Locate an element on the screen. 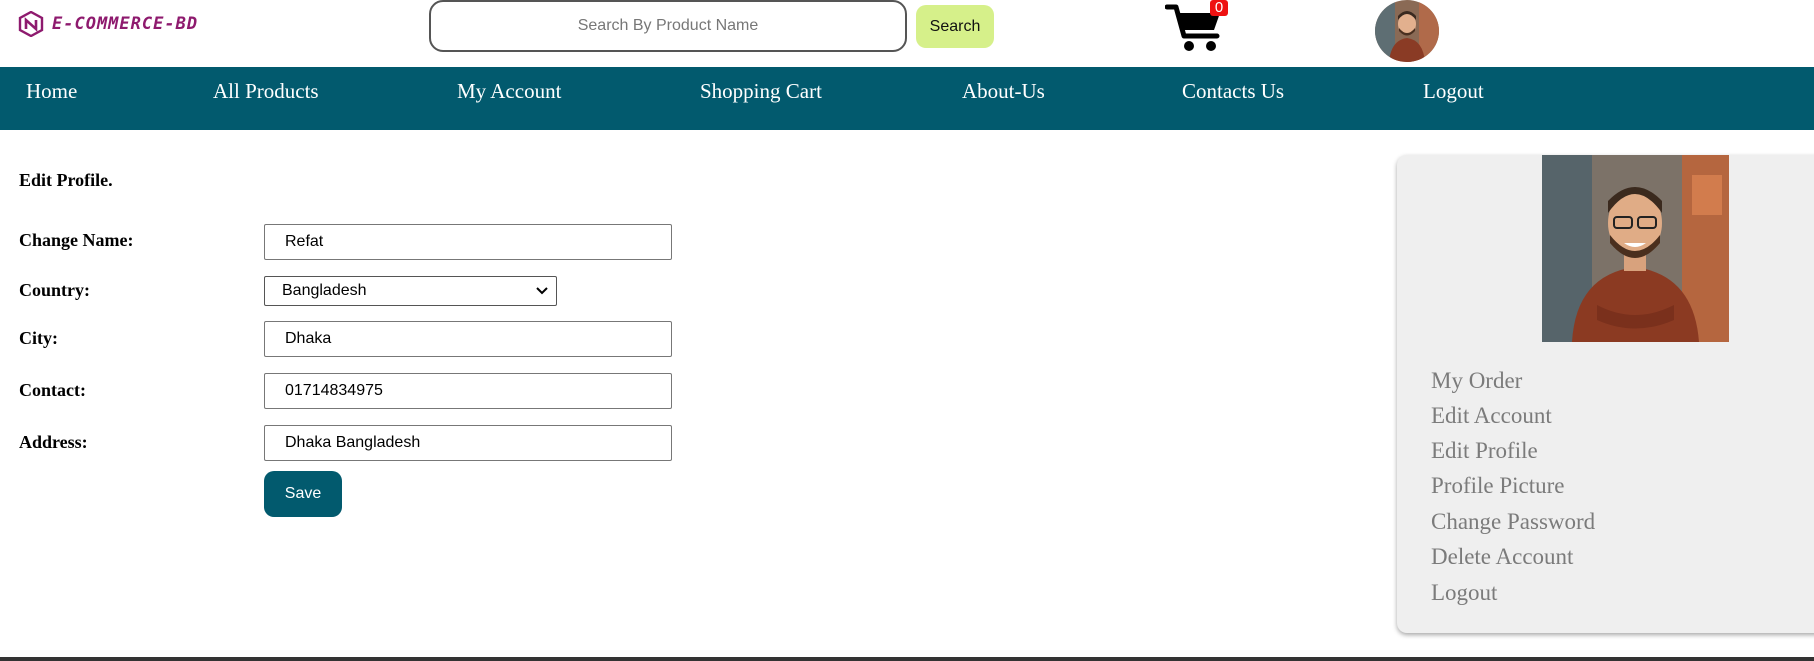 The height and width of the screenshot is (661, 1814). sidebar-edit-profile: Edit Profile is located at coordinates (1484, 451).